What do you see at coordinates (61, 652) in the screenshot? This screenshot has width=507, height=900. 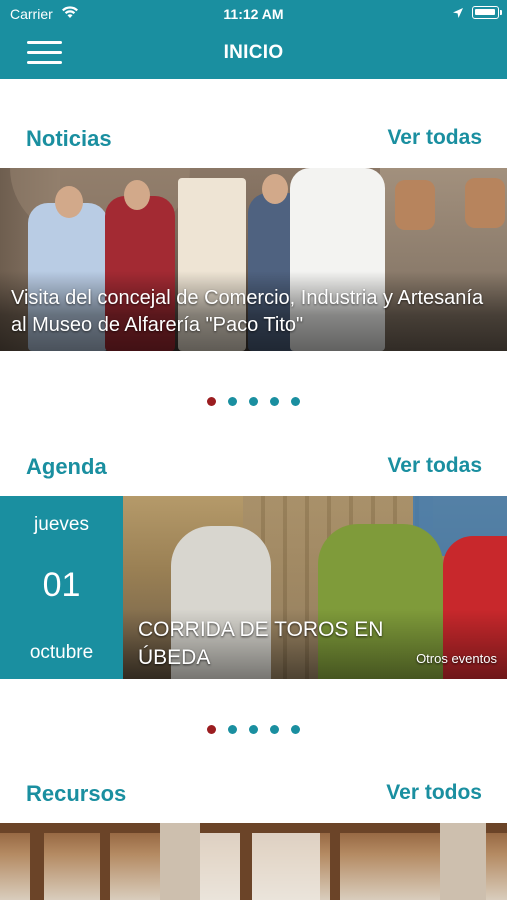 I see `event-month: octubre` at bounding box center [61, 652].